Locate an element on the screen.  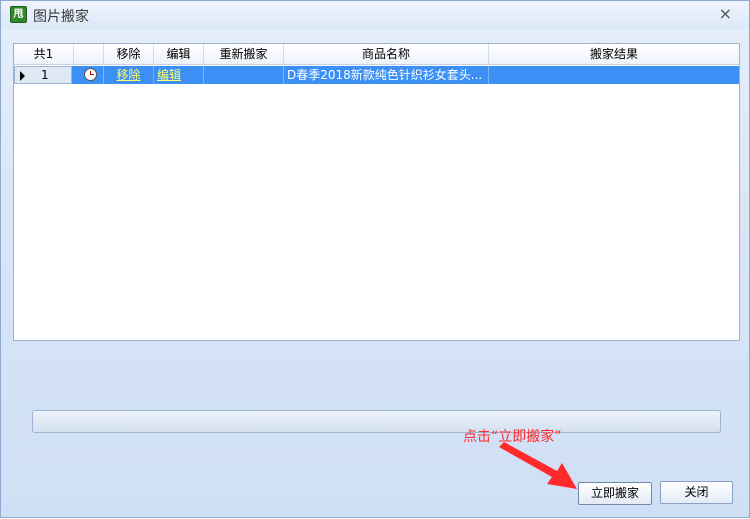
column-header-product-name: 商品名称 is located at coordinates (386, 54).